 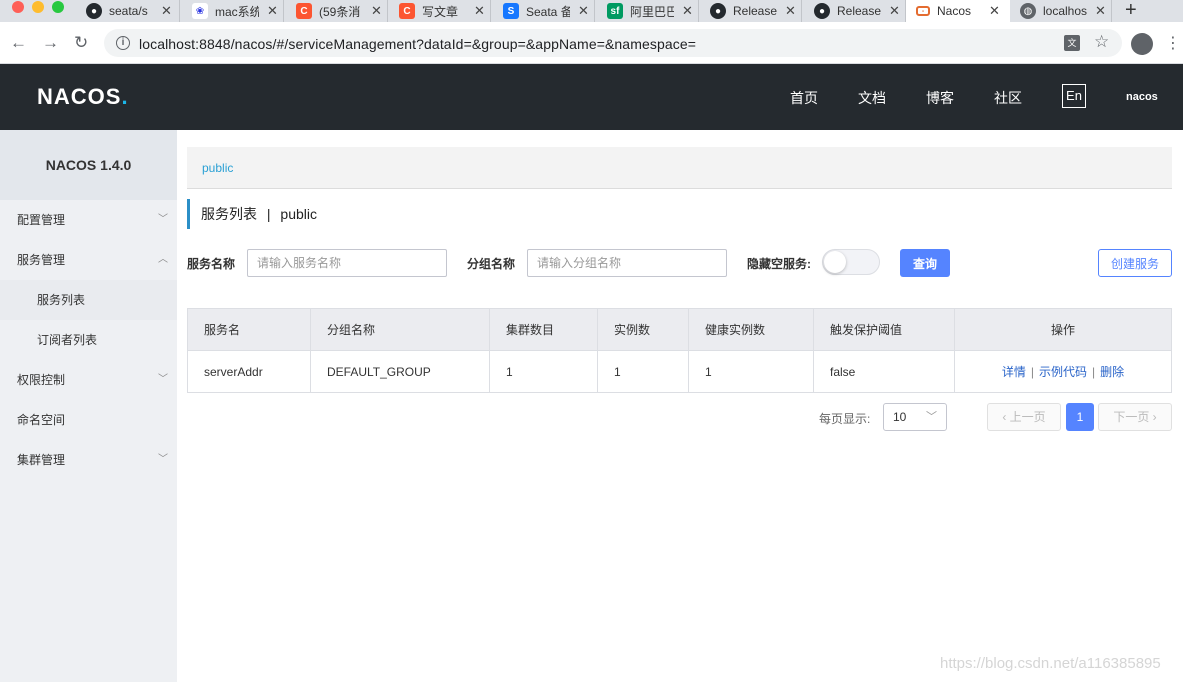 What do you see at coordinates (1173, 44) in the screenshot?
I see `more-menu-icon: ⋮` at bounding box center [1173, 44].